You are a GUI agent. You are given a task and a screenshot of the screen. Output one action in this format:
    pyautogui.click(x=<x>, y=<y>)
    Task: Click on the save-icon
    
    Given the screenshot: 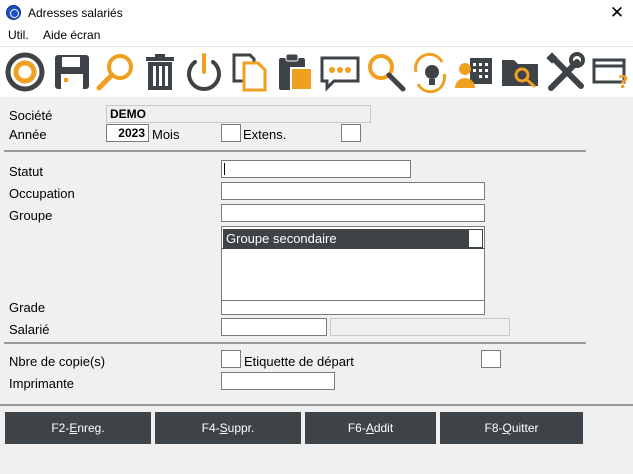 What is the action you would take?
    pyautogui.click(x=72, y=72)
    